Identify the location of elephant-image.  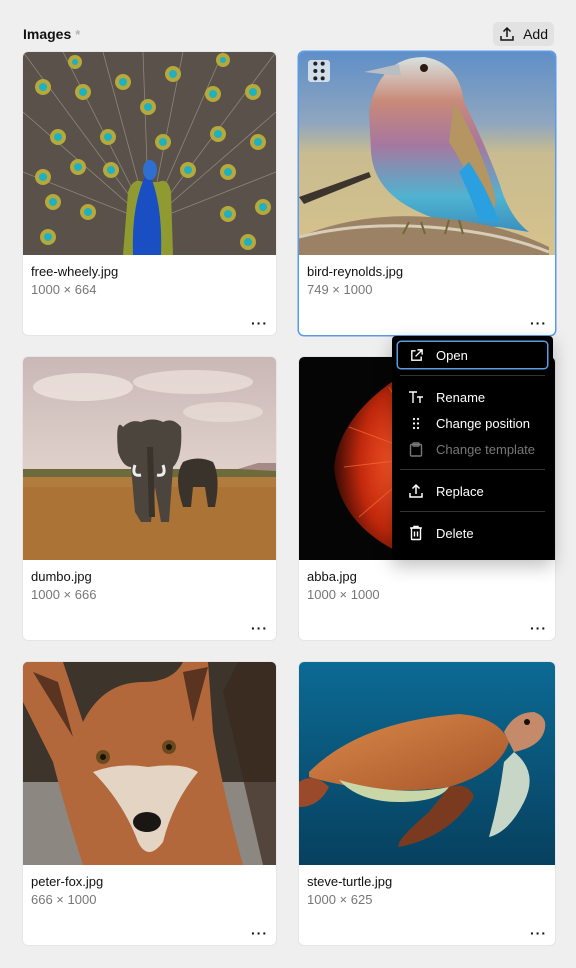
(149, 458).